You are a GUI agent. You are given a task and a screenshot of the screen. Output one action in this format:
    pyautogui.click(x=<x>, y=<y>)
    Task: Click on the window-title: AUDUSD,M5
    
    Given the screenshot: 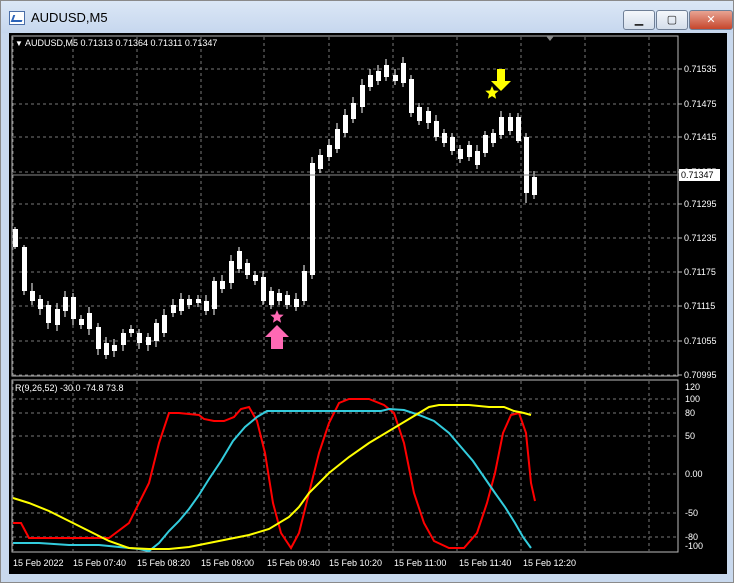 What is the action you would take?
    pyautogui.click(x=69, y=17)
    